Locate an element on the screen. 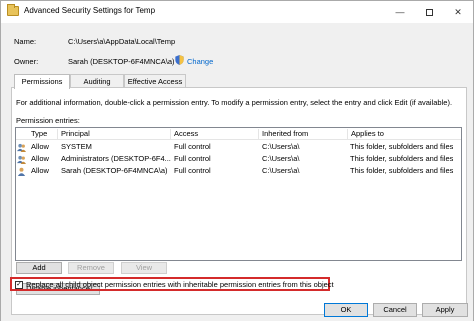 The height and width of the screenshot is (321, 474). column-header-applies-to: Applies to is located at coordinates (404, 134).